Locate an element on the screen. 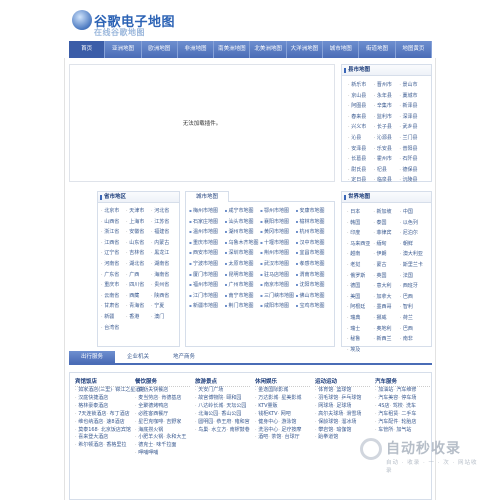  country-link: 斯里兰卡 is located at coordinates (413, 265).